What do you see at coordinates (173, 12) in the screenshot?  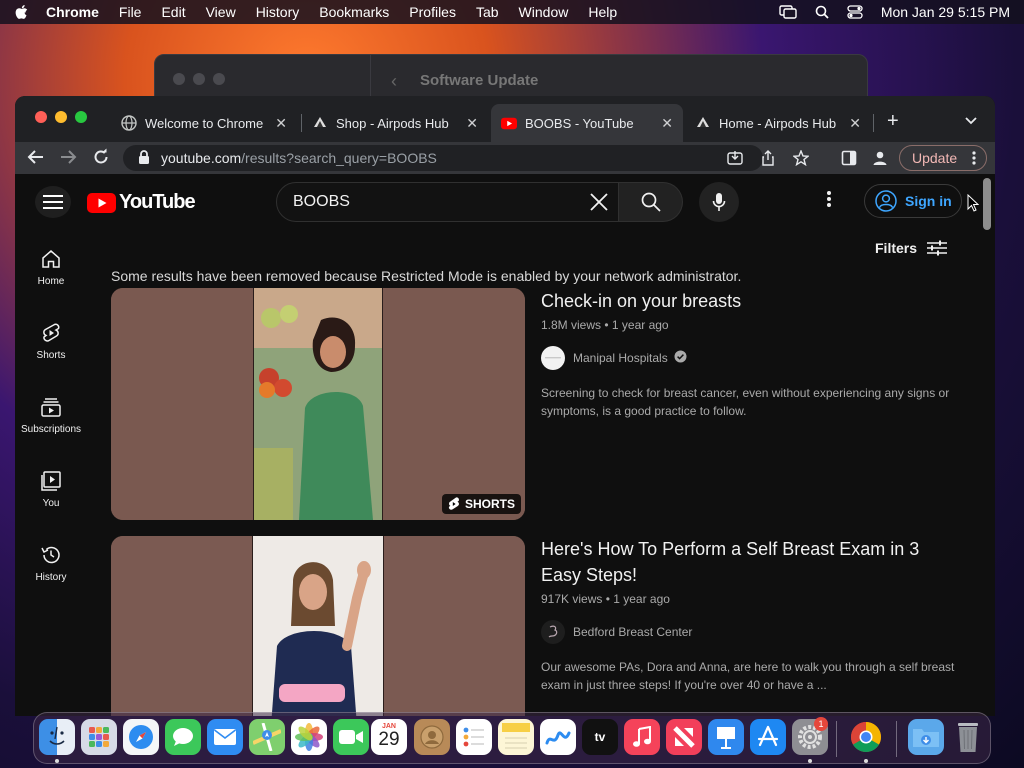 I see `menu-edit: Edit` at bounding box center [173, 12].